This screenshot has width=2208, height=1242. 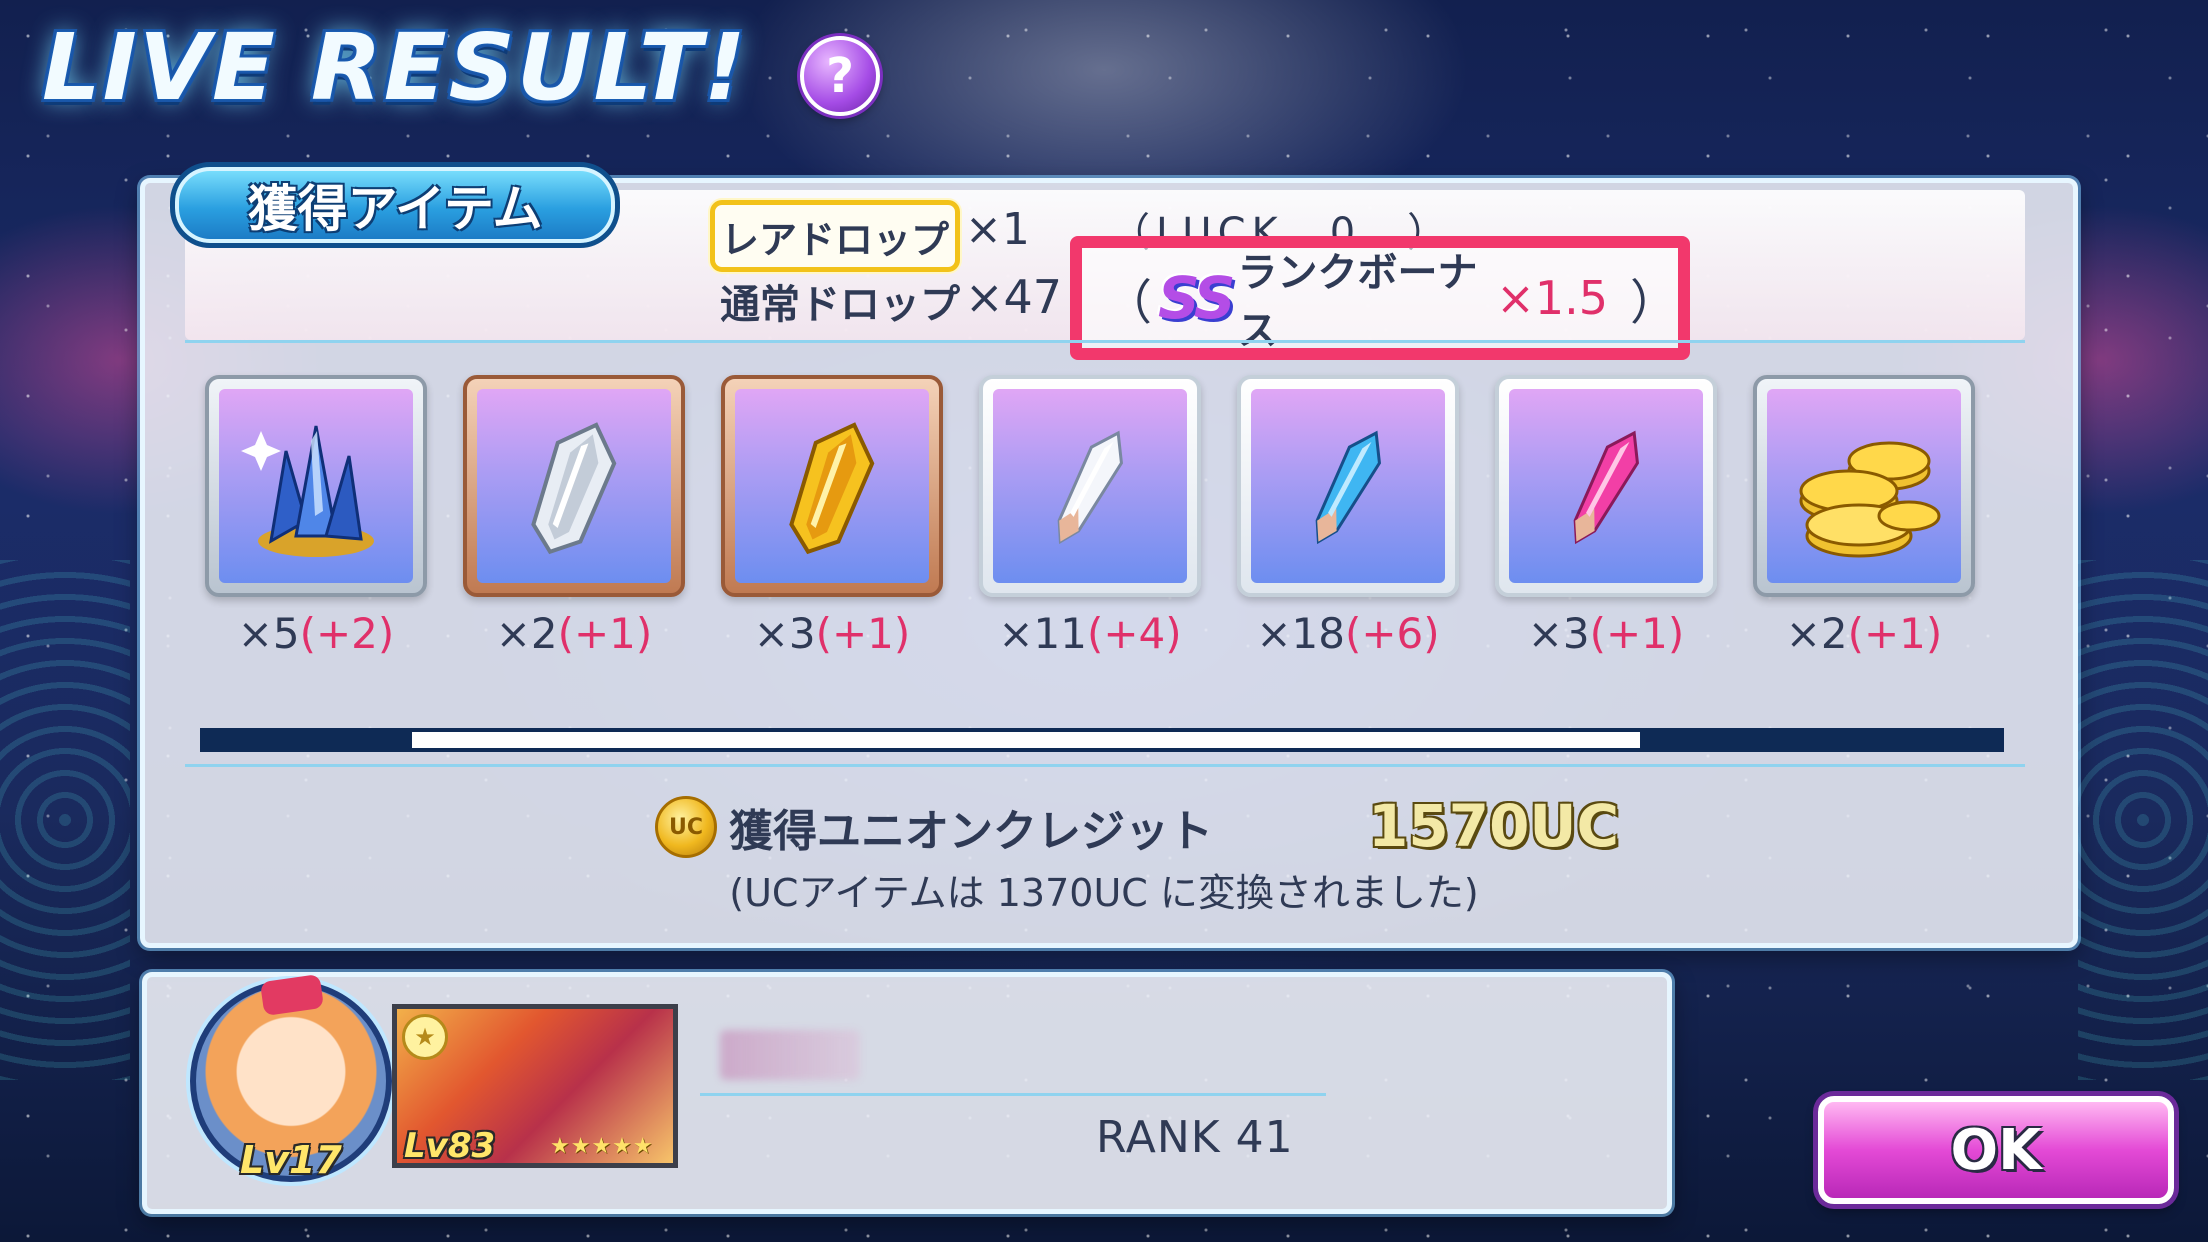 What do you see at coordinates (1134, 633) in the screenshot?
I see `item-bonus: (+4)` at bounding box center [1134, 633].